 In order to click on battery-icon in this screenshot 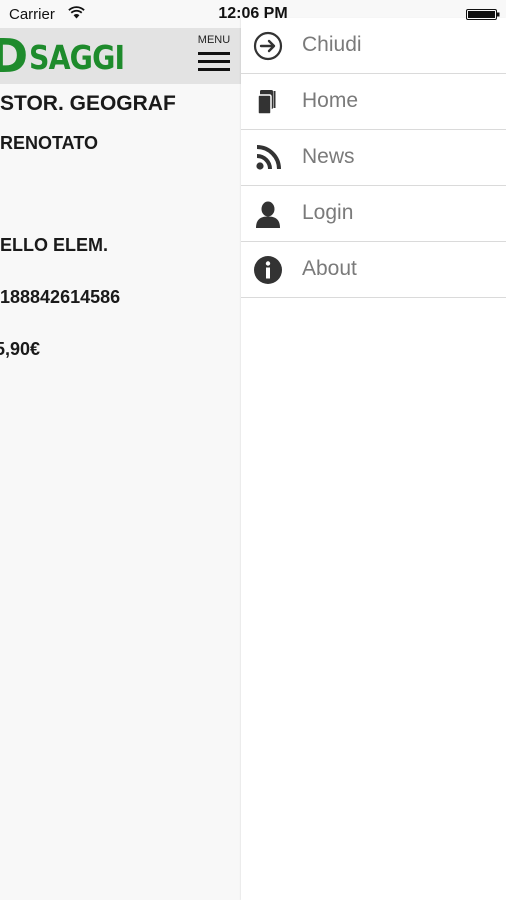, I will do `click(483, 14)`.